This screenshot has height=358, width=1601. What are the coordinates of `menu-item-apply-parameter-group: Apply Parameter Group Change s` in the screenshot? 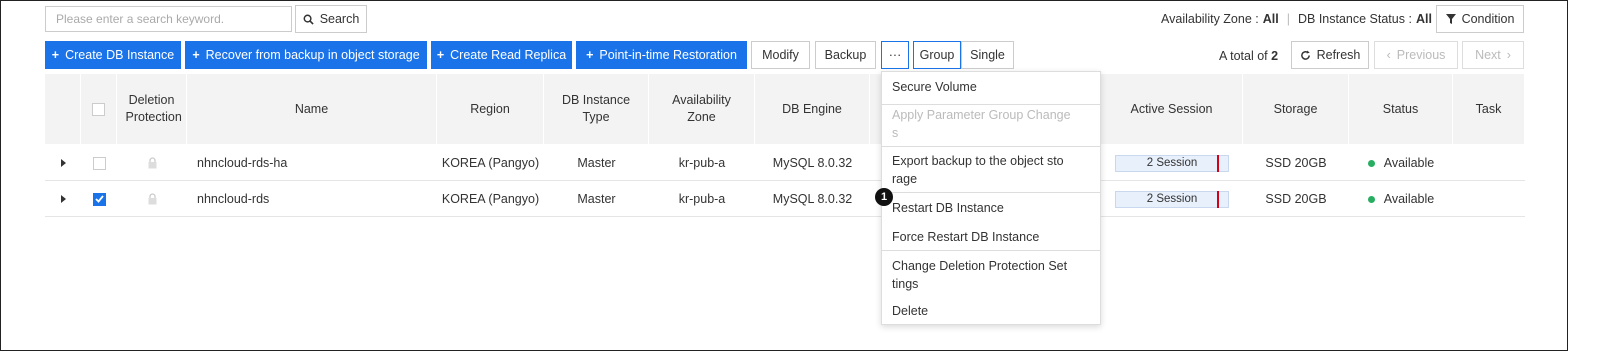 It's located at (991, 124).